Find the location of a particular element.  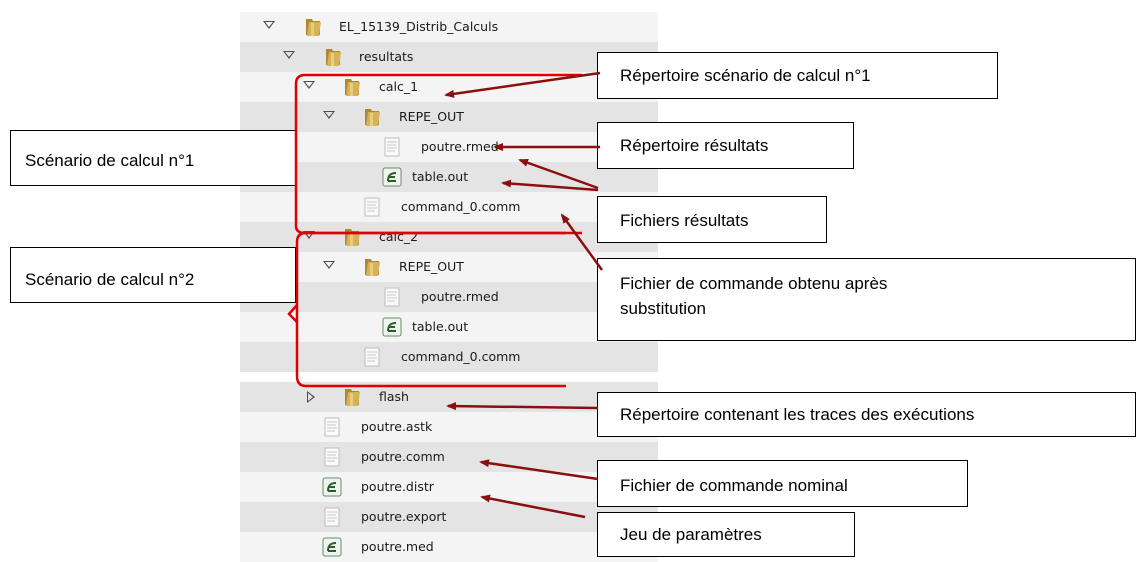

tree-row-repe-out-1: REPE_OUT is located at coordinates (449, 117).